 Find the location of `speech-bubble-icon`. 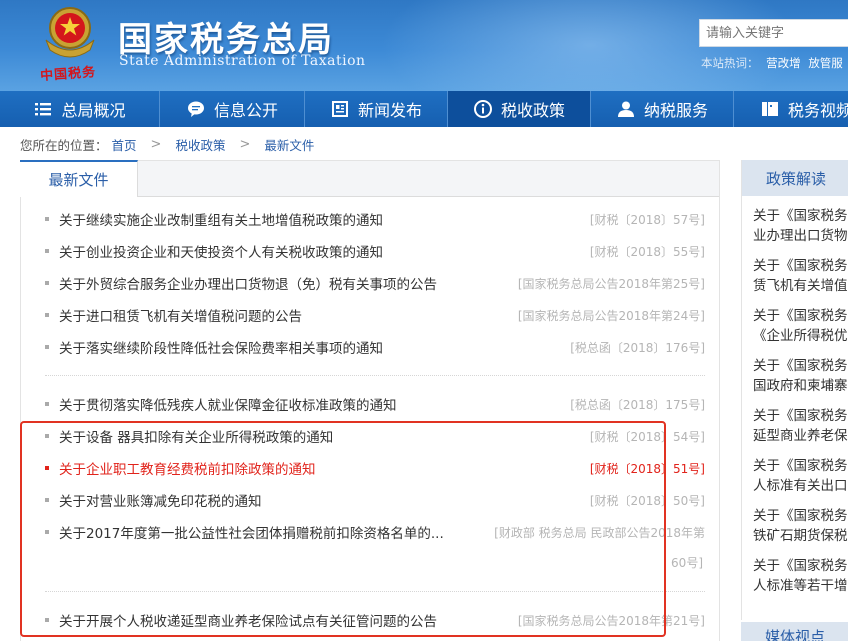

speech-bubble-icon is located at coordinates (196, 109).